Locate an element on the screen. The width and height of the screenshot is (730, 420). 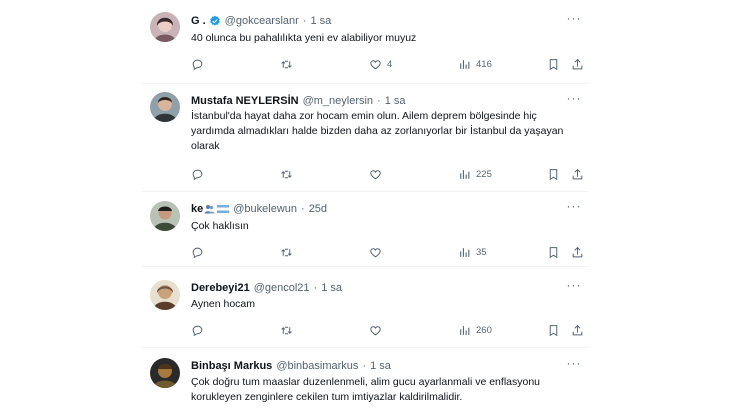
action-bar: 225 is located at coordinates (387, 174).